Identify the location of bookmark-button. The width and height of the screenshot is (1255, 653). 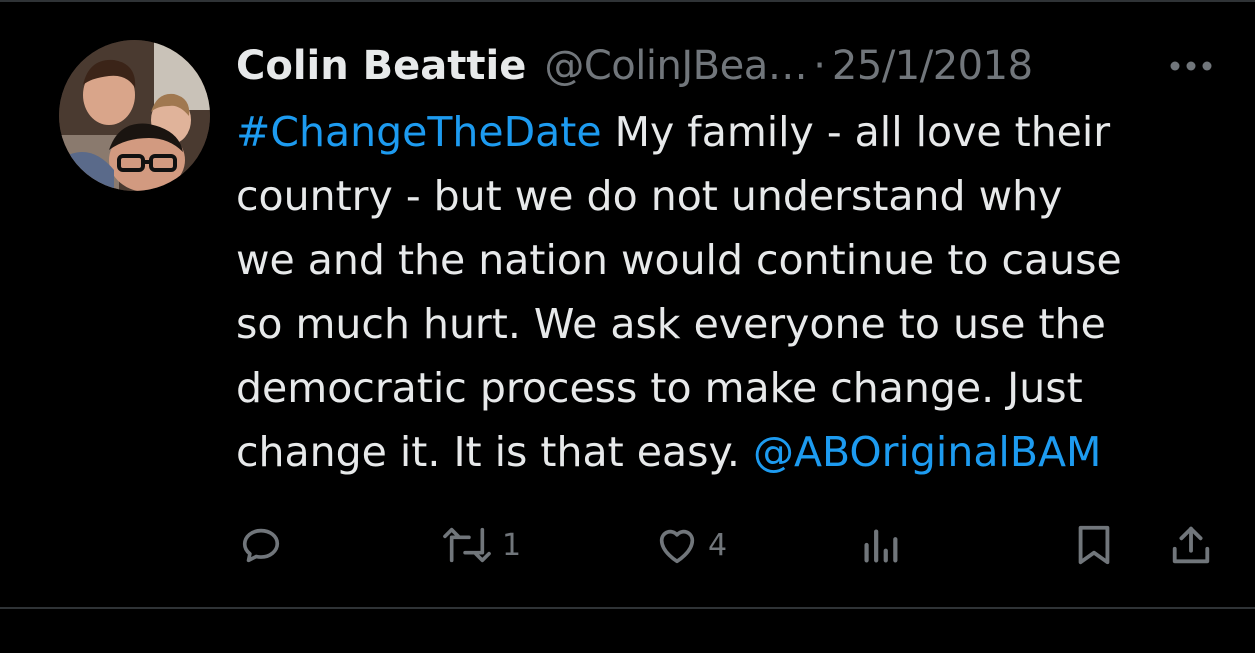
(1094, 545).